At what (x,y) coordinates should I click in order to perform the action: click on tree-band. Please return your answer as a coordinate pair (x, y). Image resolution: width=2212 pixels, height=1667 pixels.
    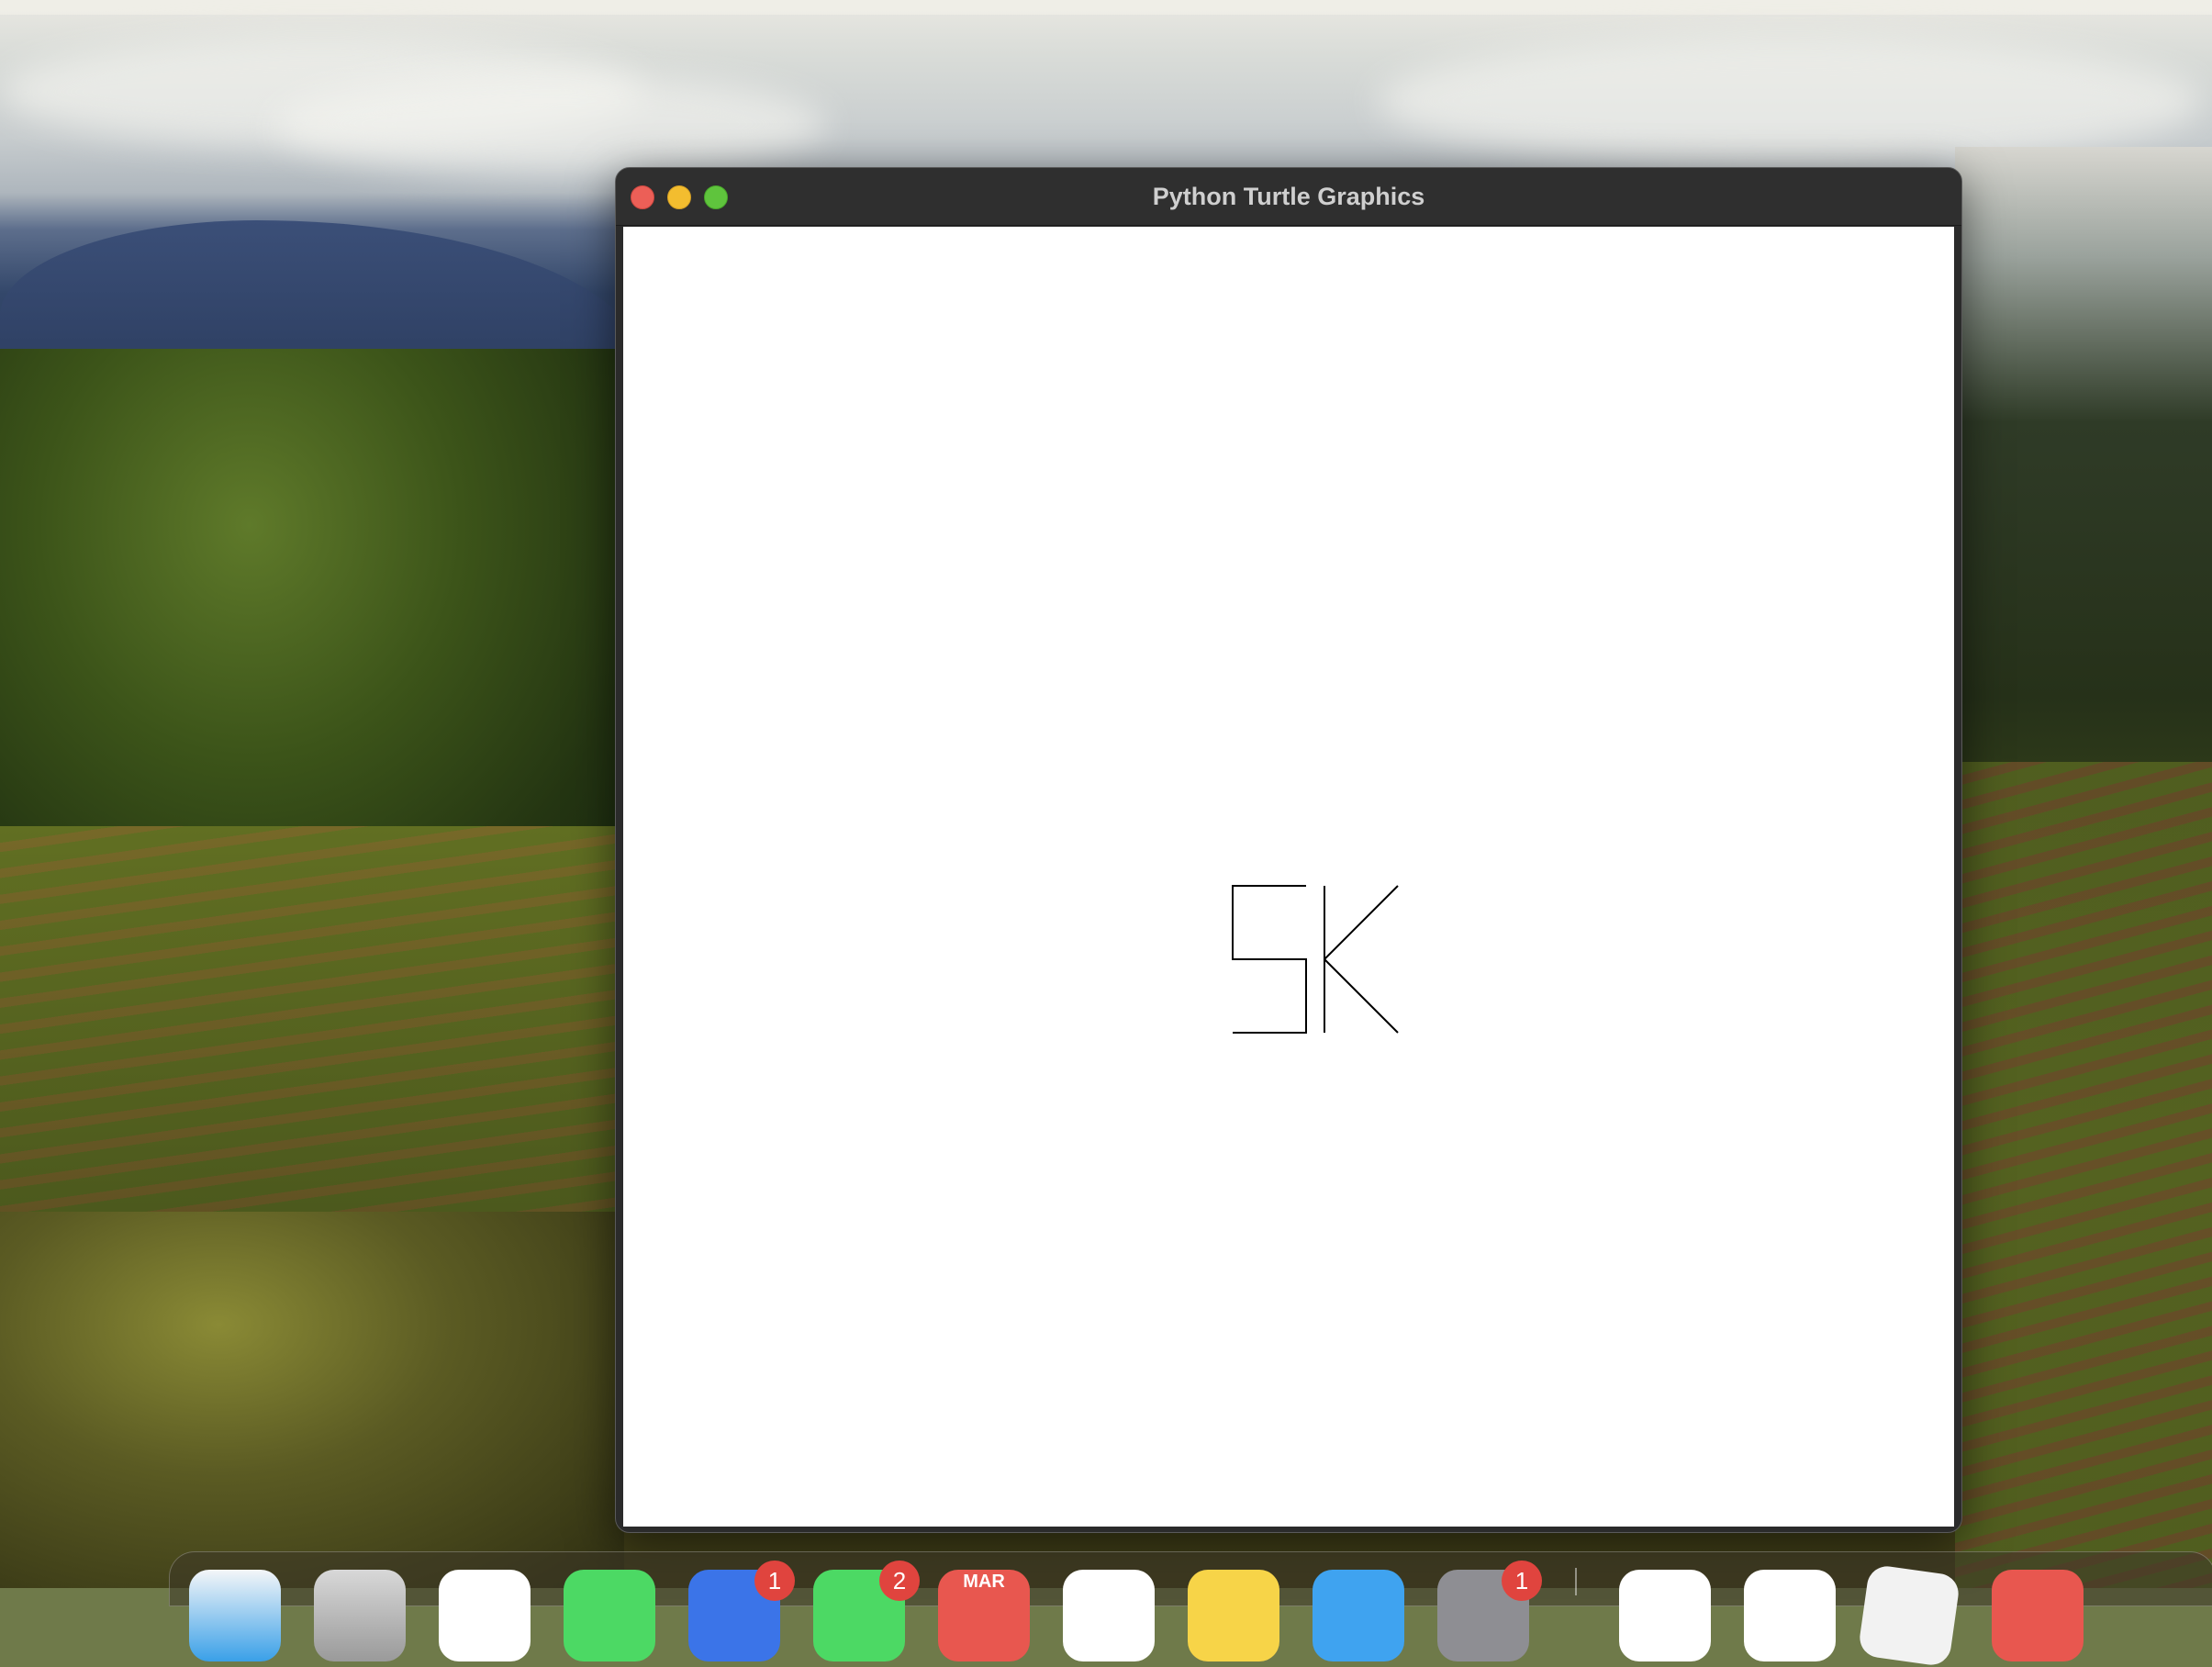
    Looking at the image, I should click on (312, 1400).